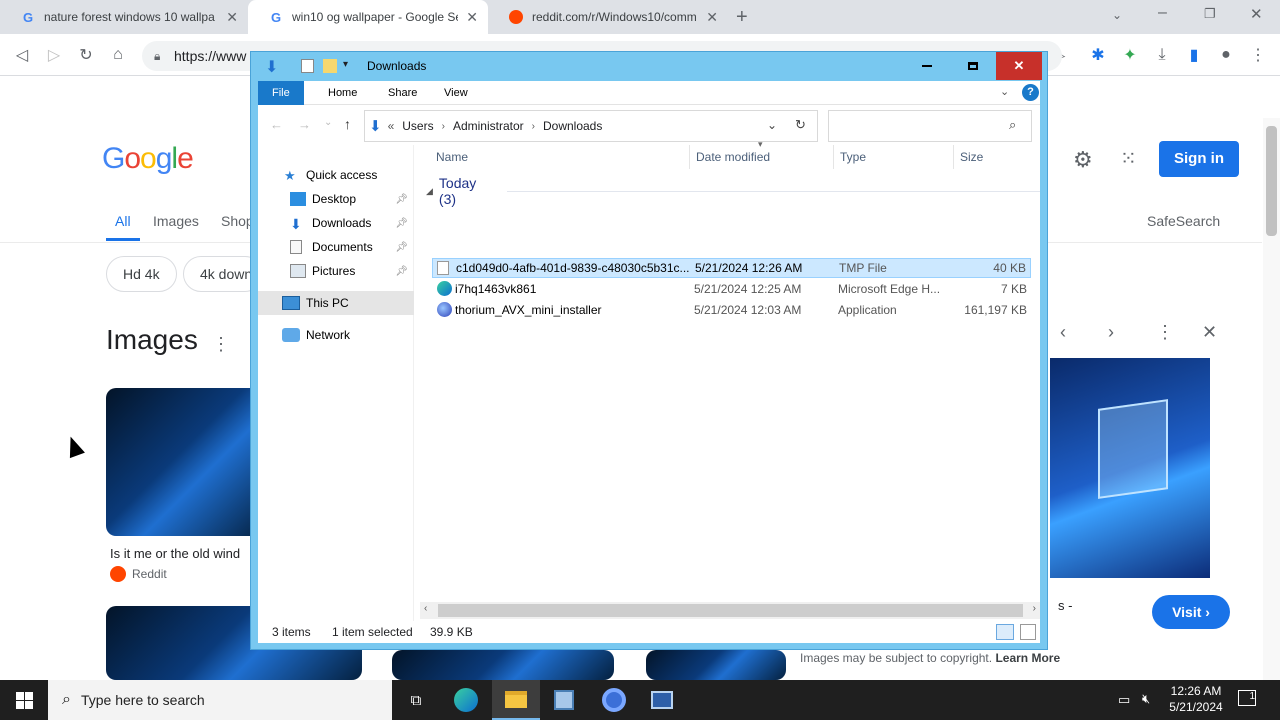  What do you see at coordinates (564, 700) in the screenshot?
I see `server-manager-taskbar-icon` at bounding box center [564, 700].